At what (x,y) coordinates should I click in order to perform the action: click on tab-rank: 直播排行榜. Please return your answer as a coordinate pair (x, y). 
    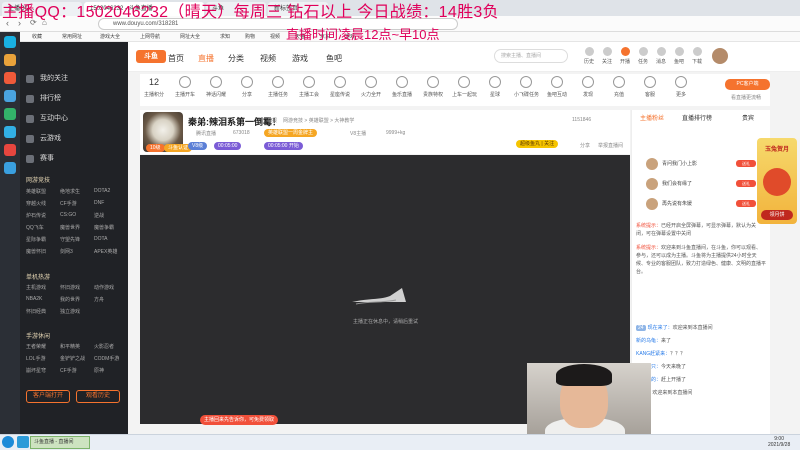
    Looking at the image, I should click on (697, 117).